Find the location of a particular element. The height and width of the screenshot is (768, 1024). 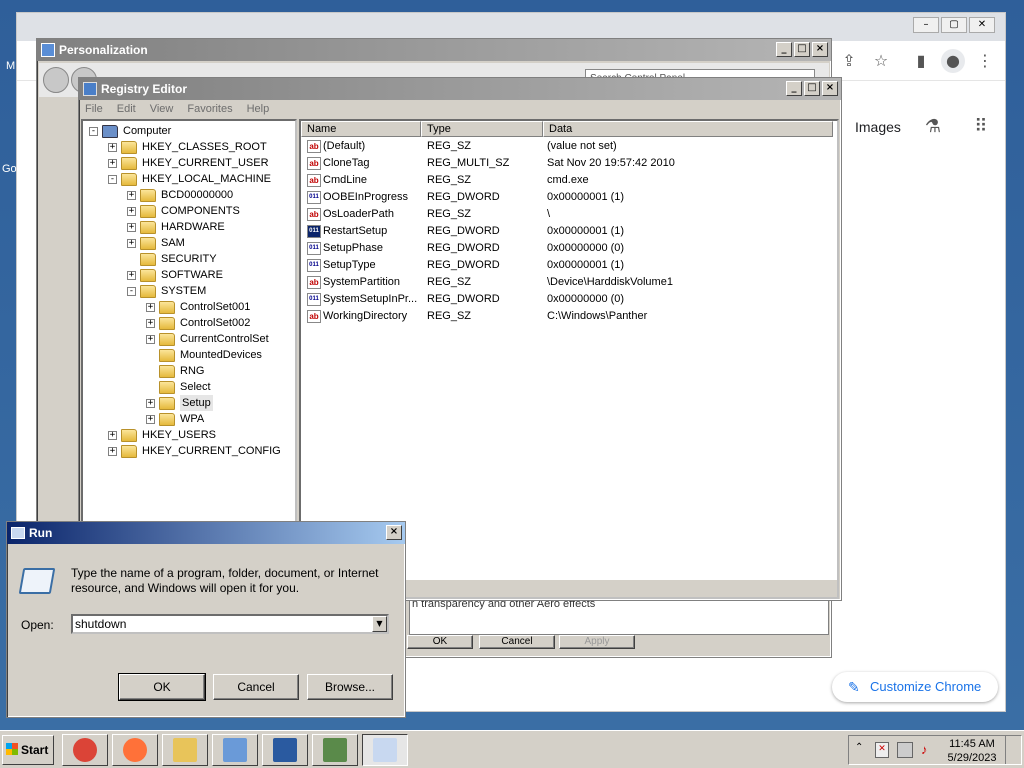

menu-help: Help is located at coordinates (258, 109).